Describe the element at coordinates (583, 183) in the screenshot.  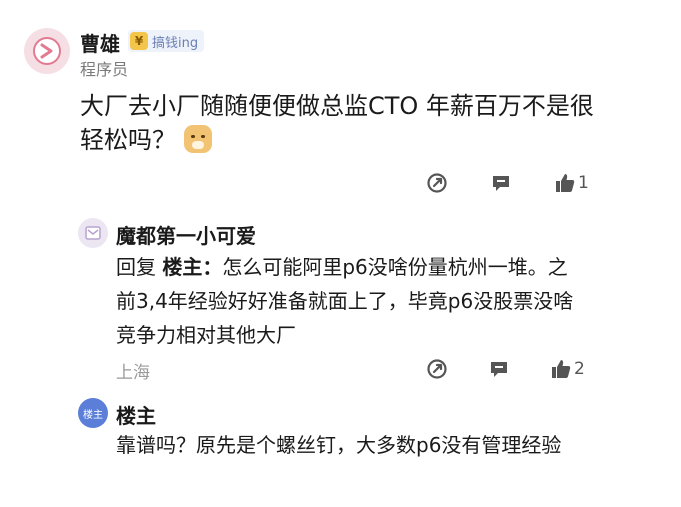
I see `like-count: 1` at that location.